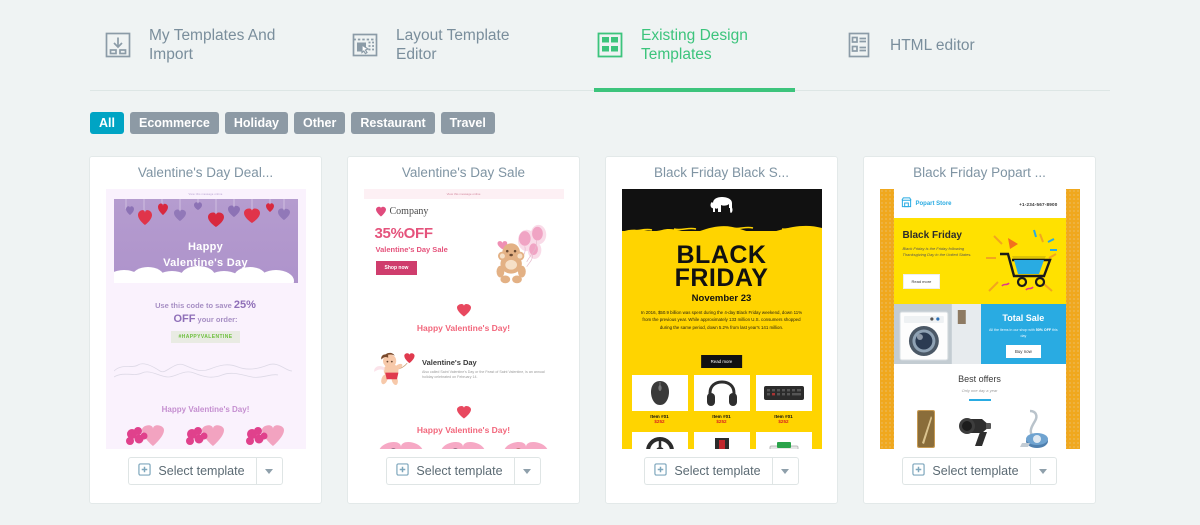  I want to click on grid-templates-icon, so click(610, 45).